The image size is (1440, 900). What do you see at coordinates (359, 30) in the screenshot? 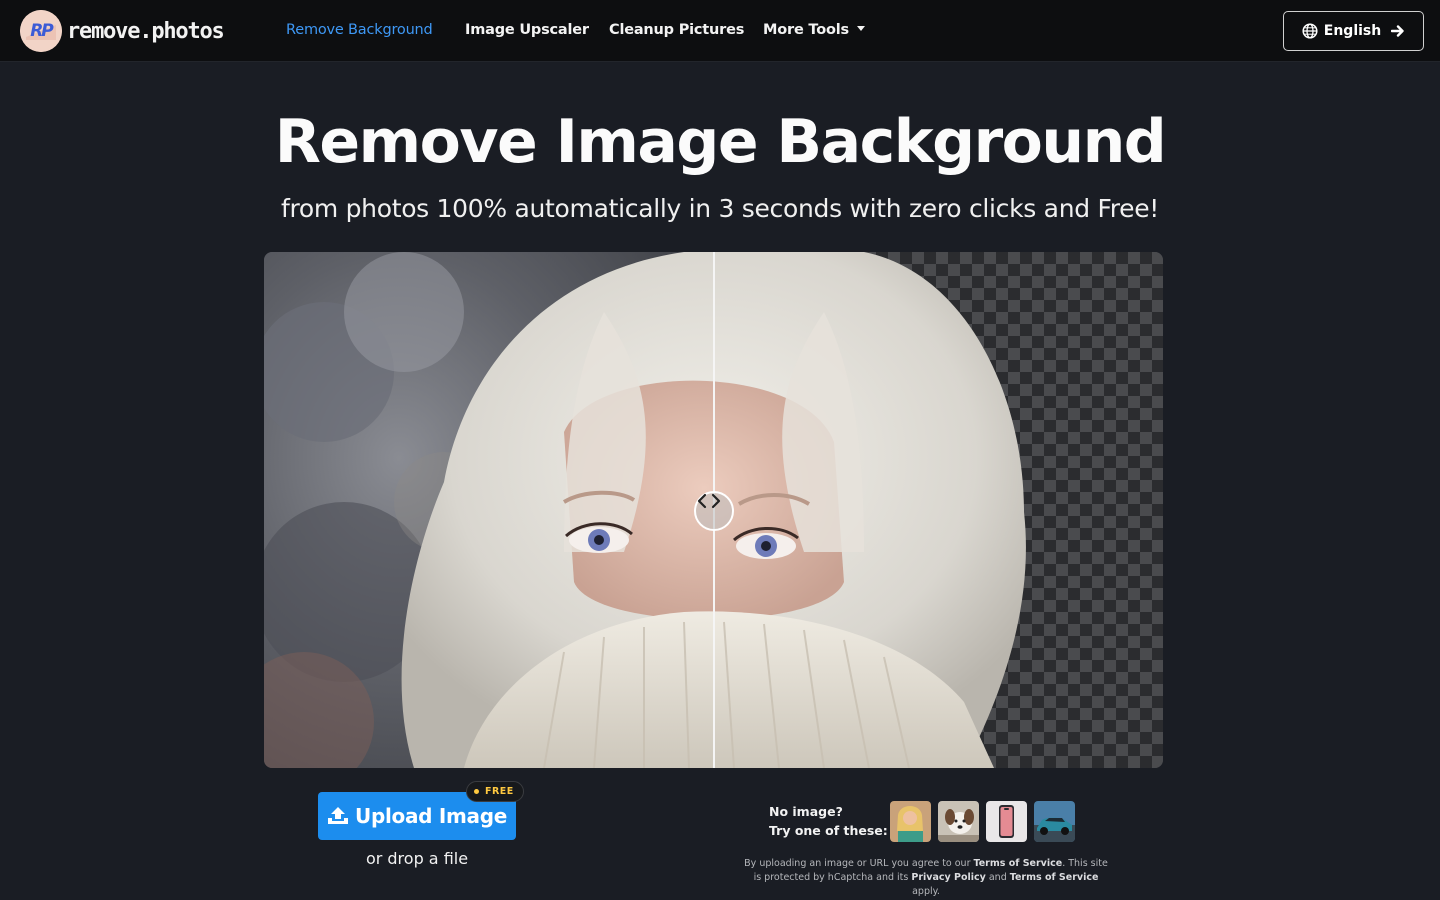
I see `nav-remove-background: Remove Background` at bounding box center [359, 30].